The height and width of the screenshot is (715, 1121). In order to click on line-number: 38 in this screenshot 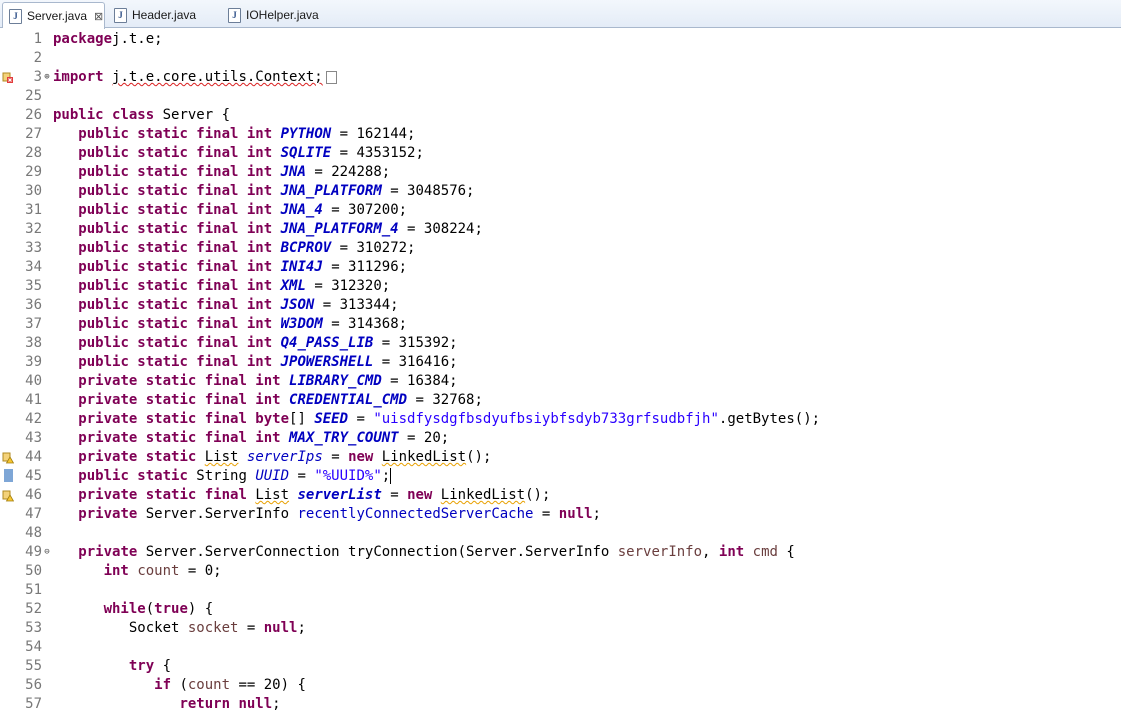, I will do `click(33, 343)`.